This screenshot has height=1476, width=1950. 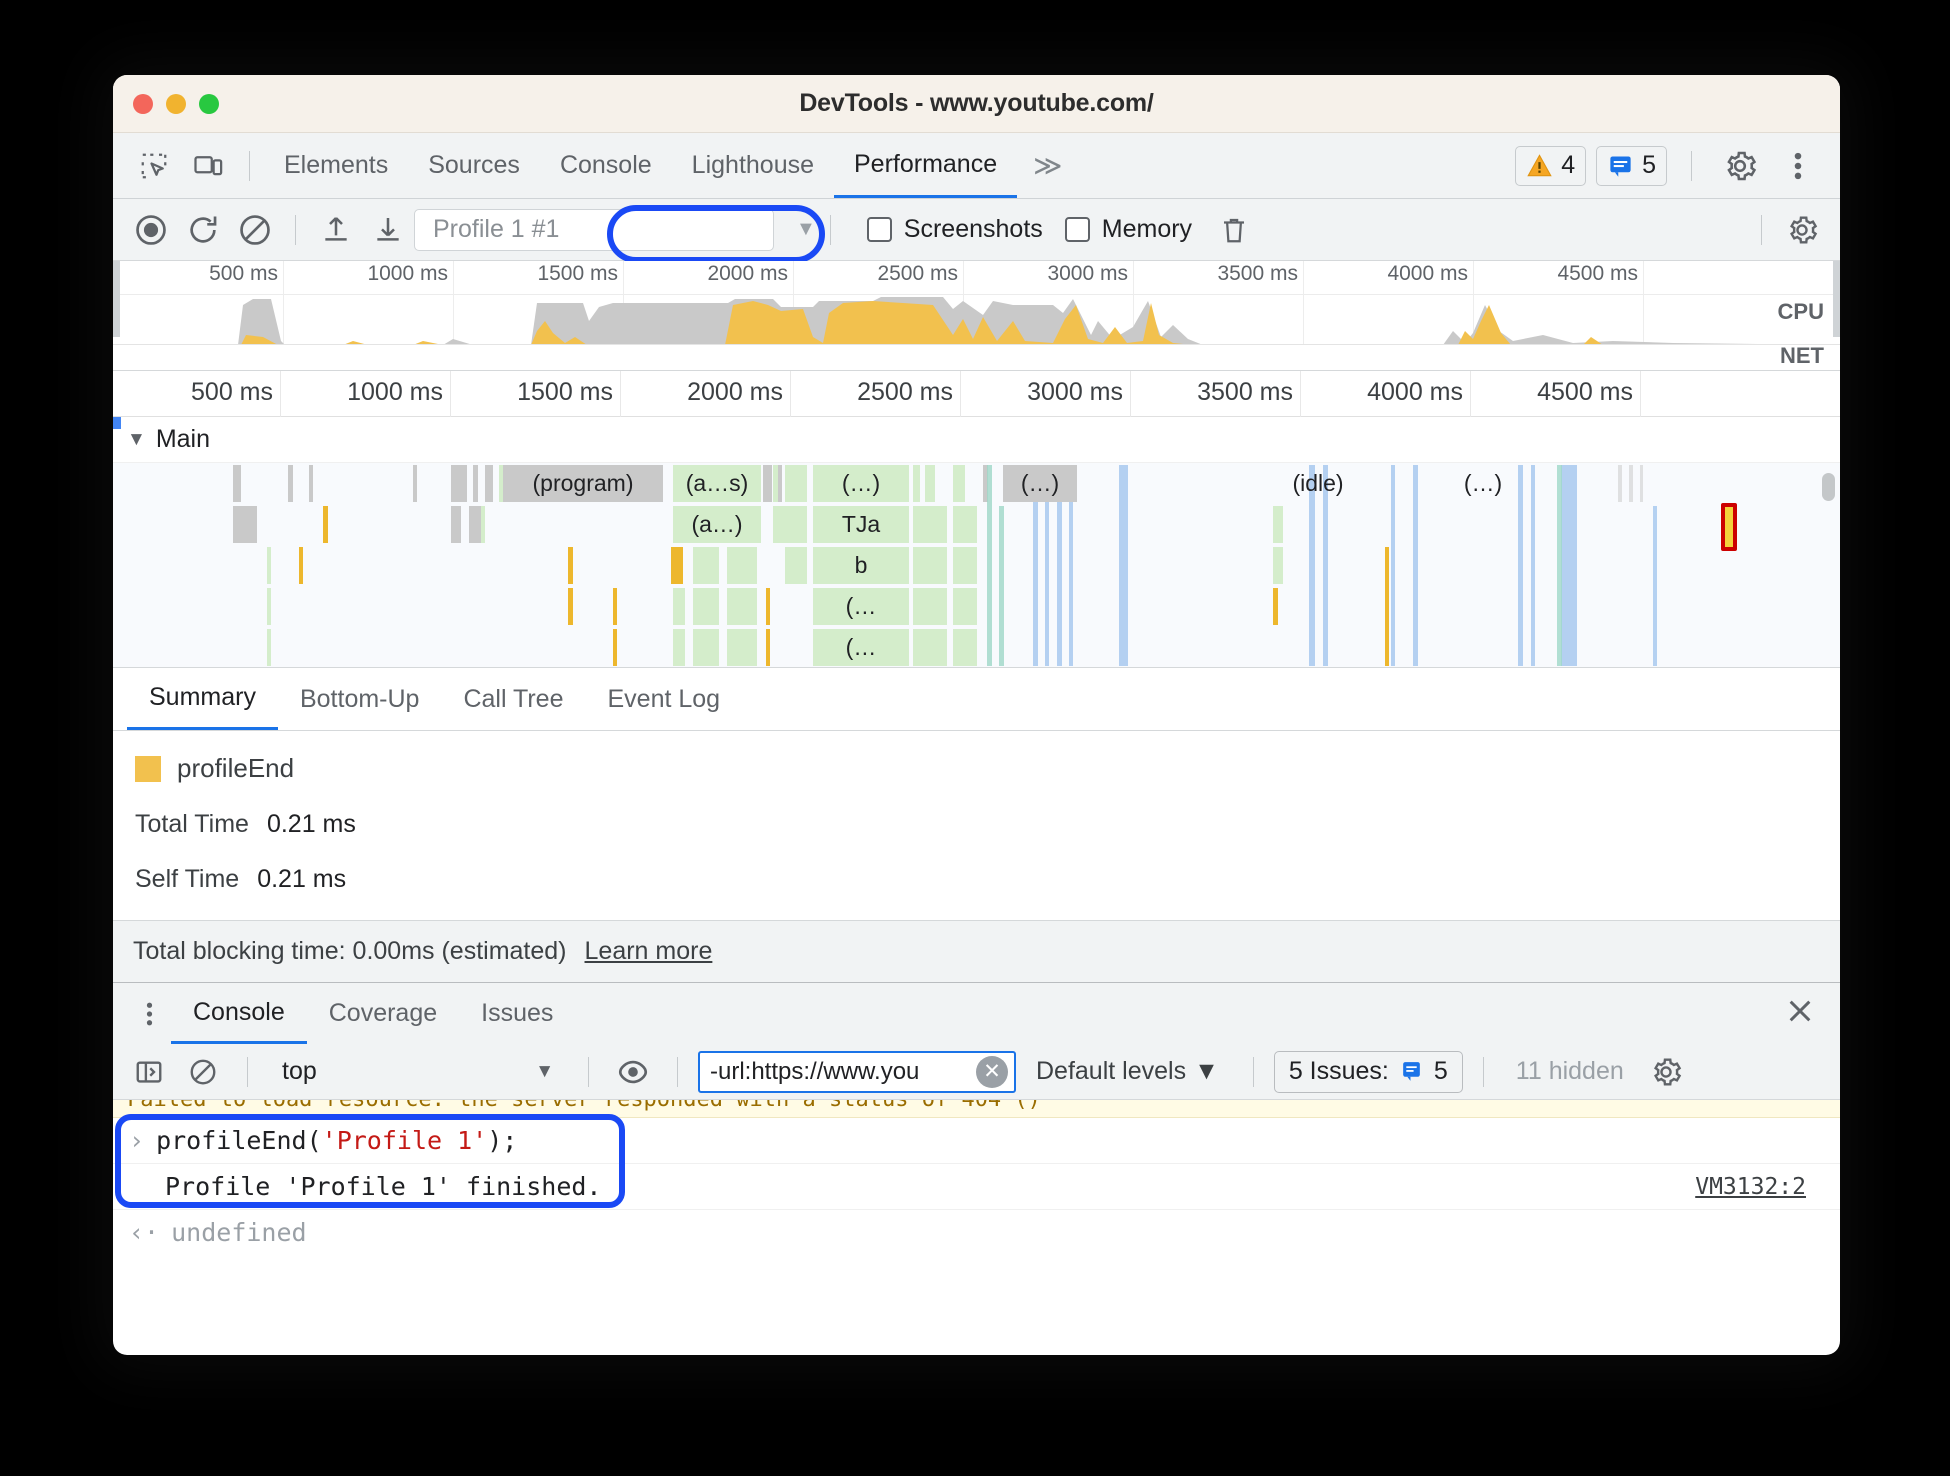 What do you see at coordinates (255, 230) in the screenshot?
I see `clear-recording-button` at bounding box center [255, 230].